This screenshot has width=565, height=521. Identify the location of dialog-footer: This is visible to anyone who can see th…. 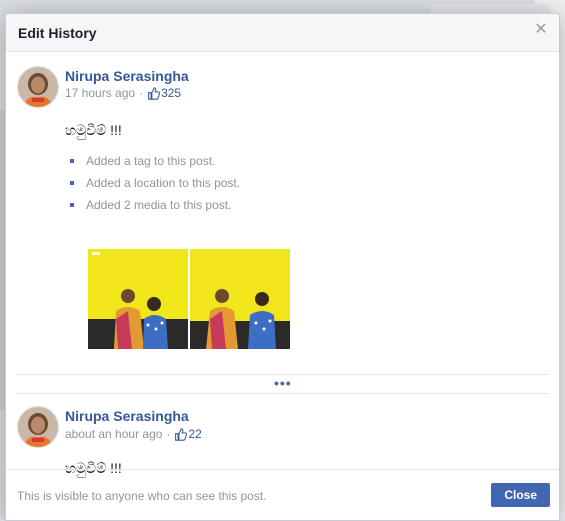
(282, 494).